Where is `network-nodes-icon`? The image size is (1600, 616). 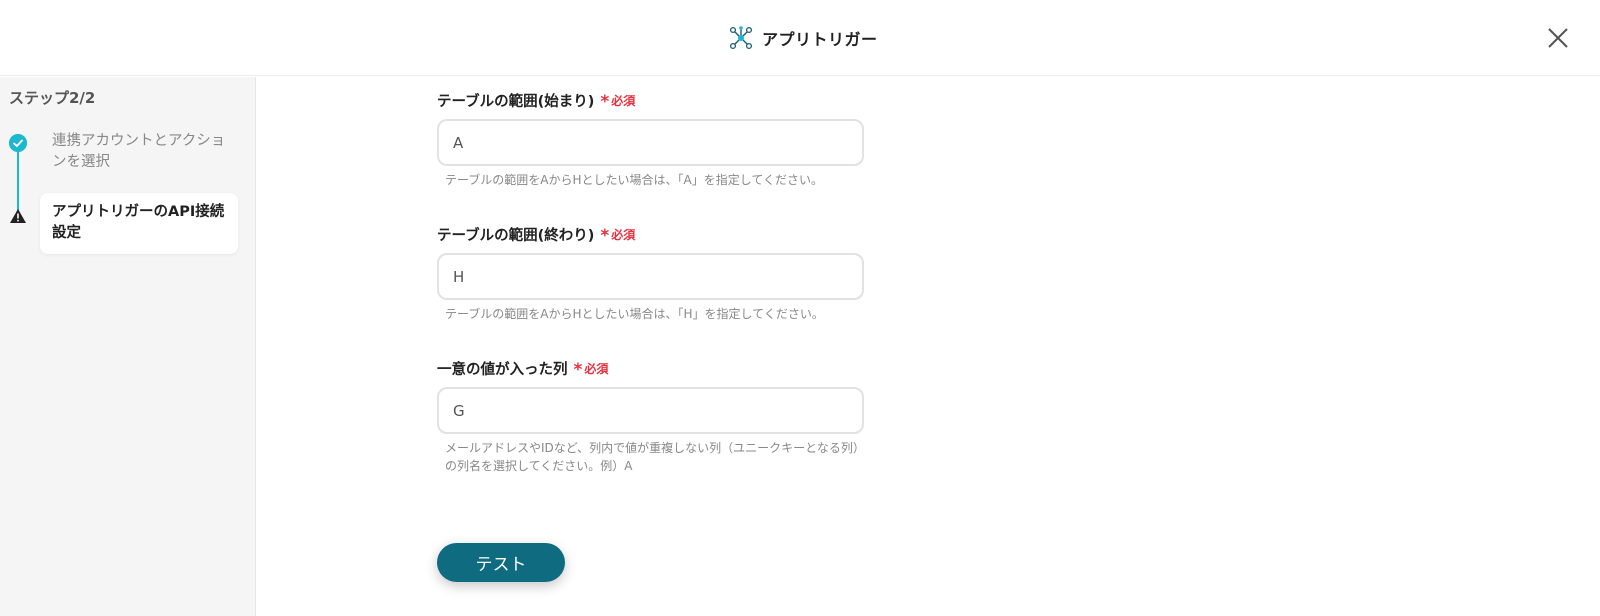 network-nodes-icon is located at coordinates (741, 38).